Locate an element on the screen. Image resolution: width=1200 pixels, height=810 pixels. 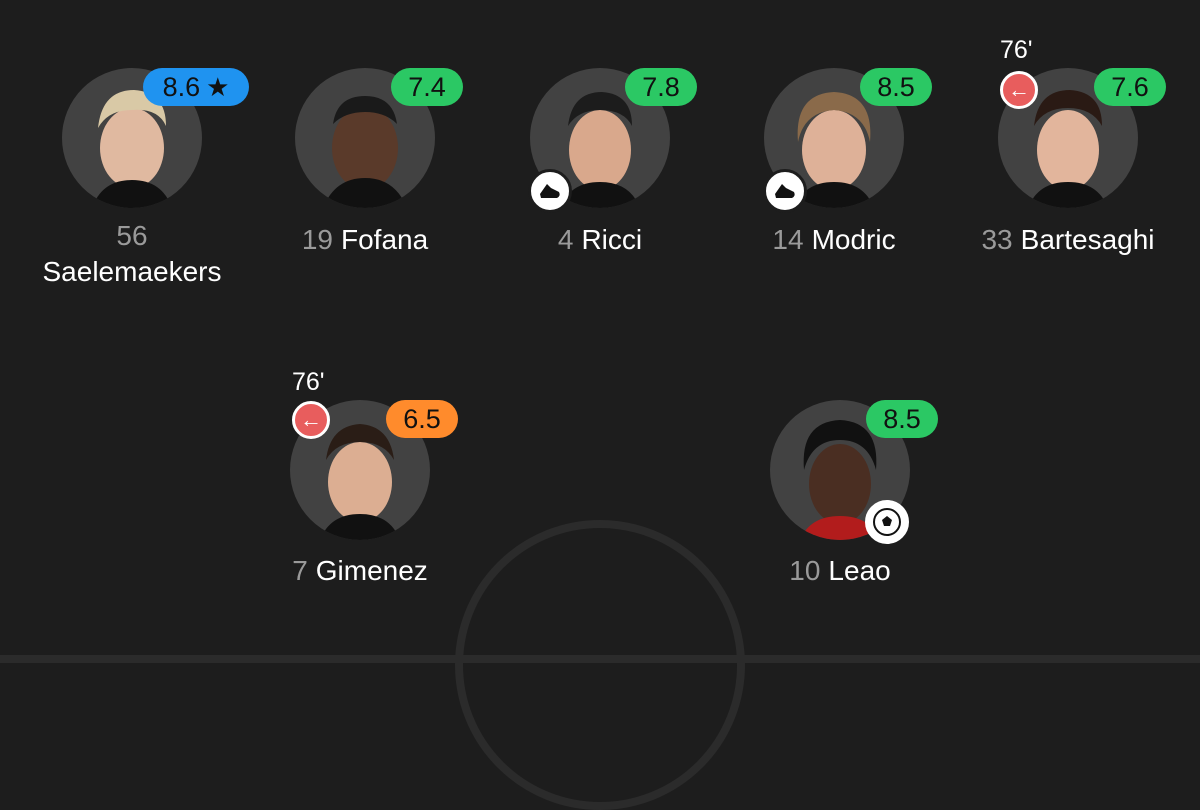
player-number: 4 is located at coordinates (565, 239).